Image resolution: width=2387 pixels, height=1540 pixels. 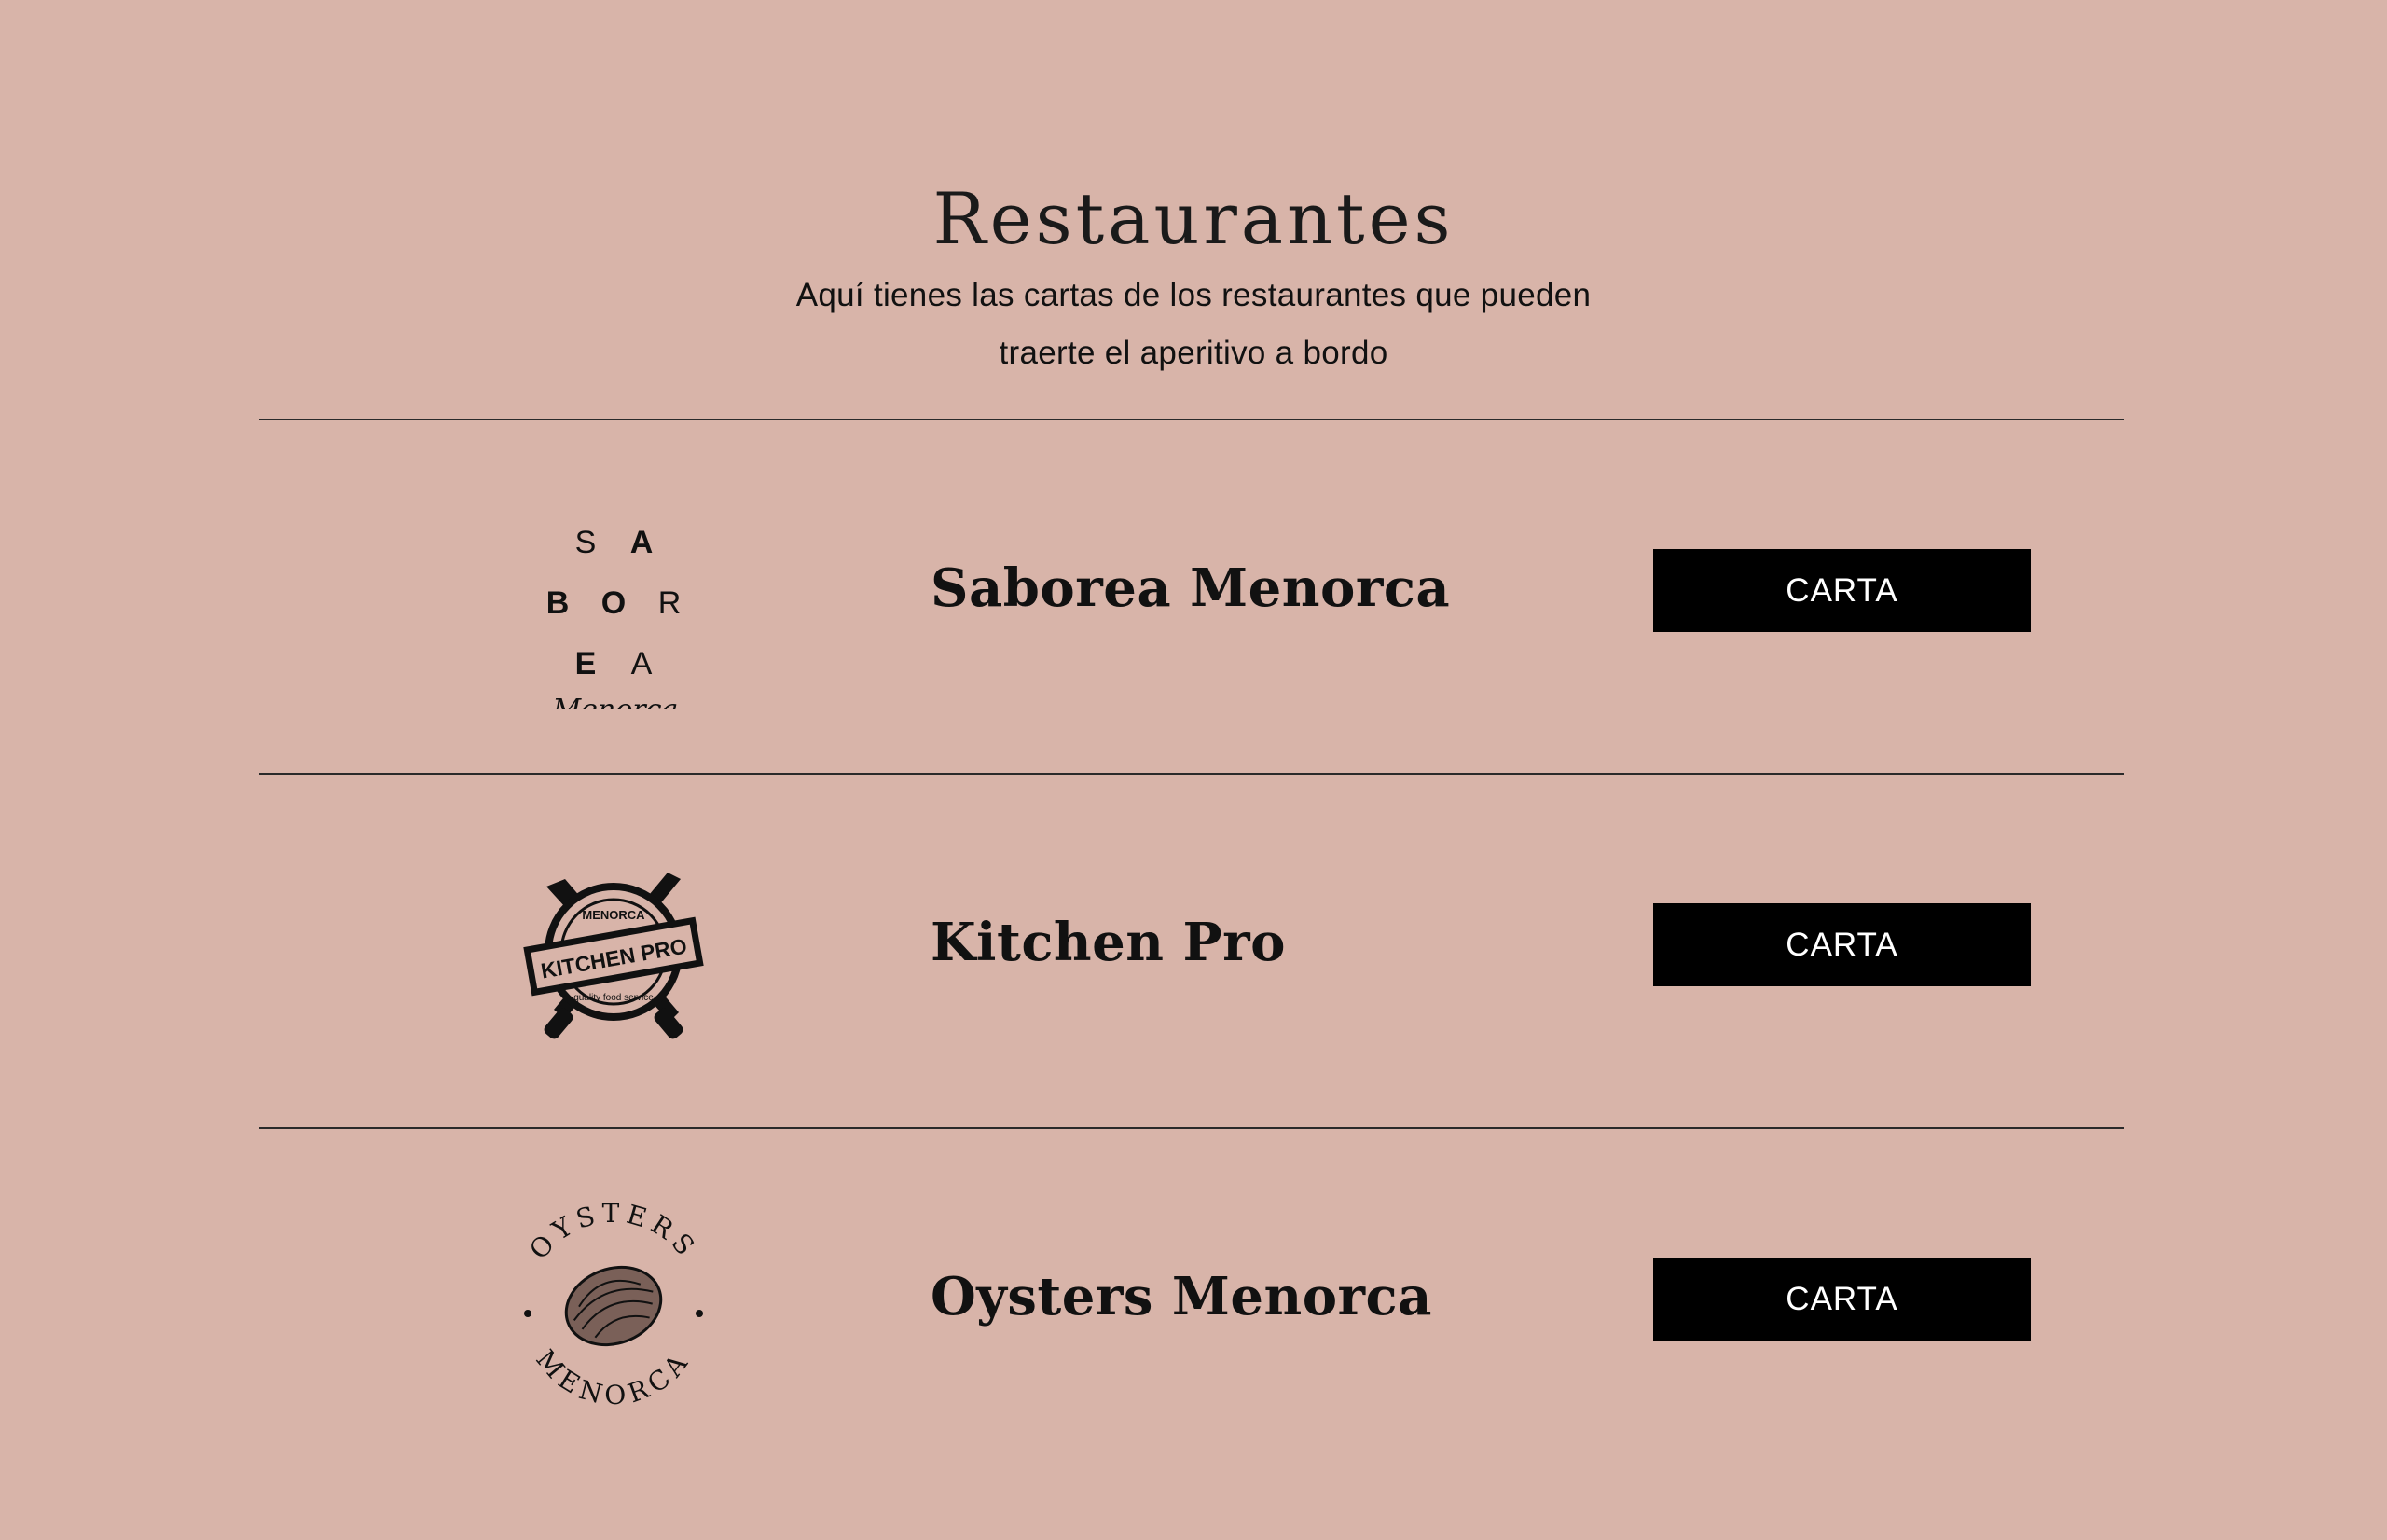 I want to click on page-title: Restaurantes, so click(x=1193, y=218).